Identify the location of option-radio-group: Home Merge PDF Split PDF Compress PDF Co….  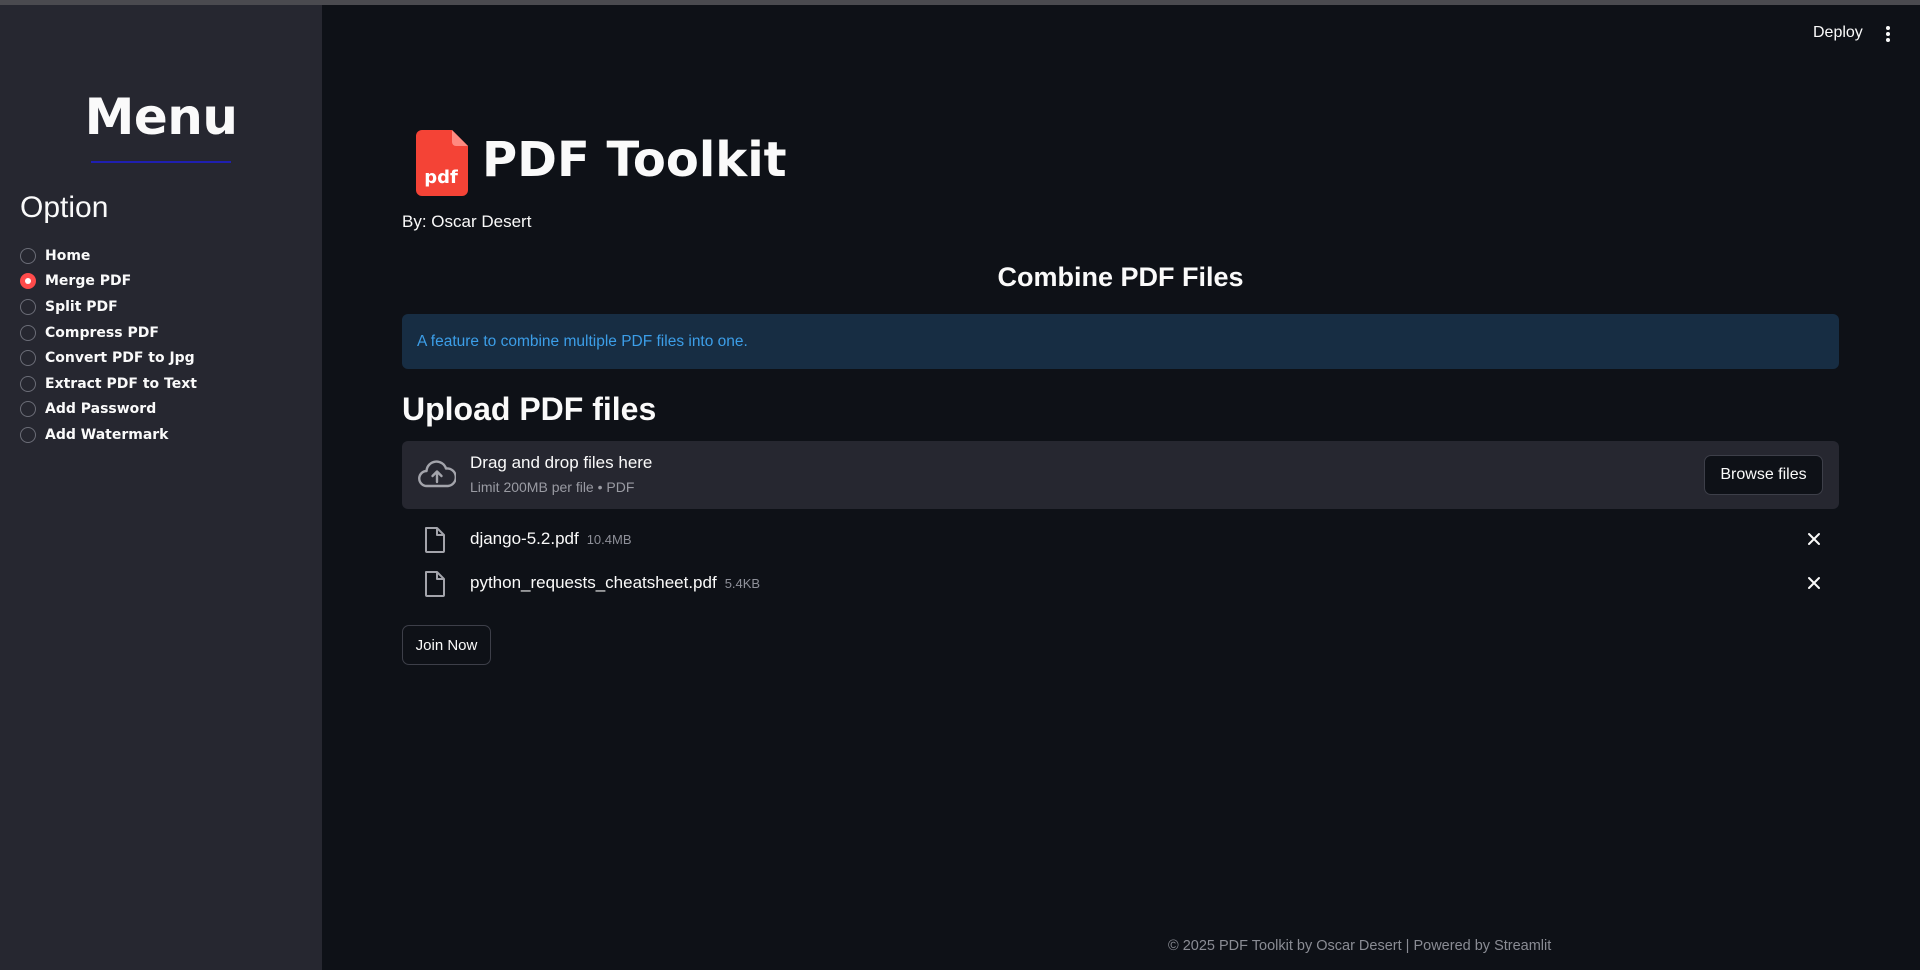
(108, 345).